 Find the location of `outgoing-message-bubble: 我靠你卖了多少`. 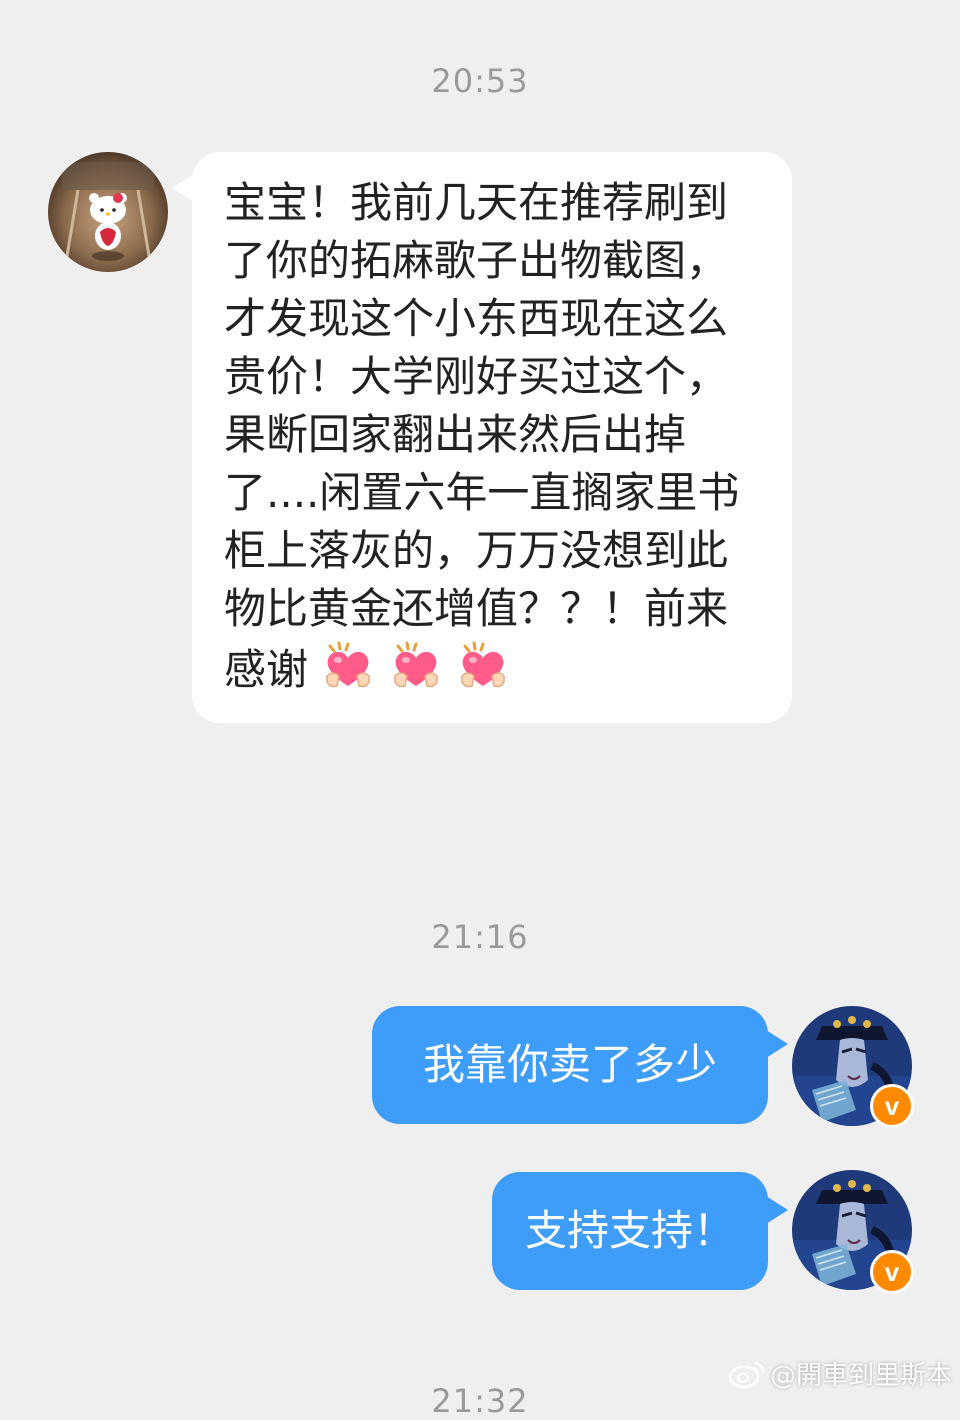

outgoing-message-bubble: 我靠你卖了多少 is located at coordinates (580, 1065).